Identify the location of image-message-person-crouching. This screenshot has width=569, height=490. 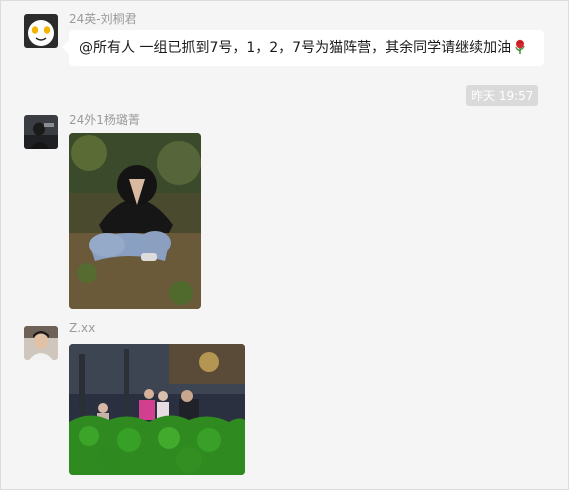
(135, 221).